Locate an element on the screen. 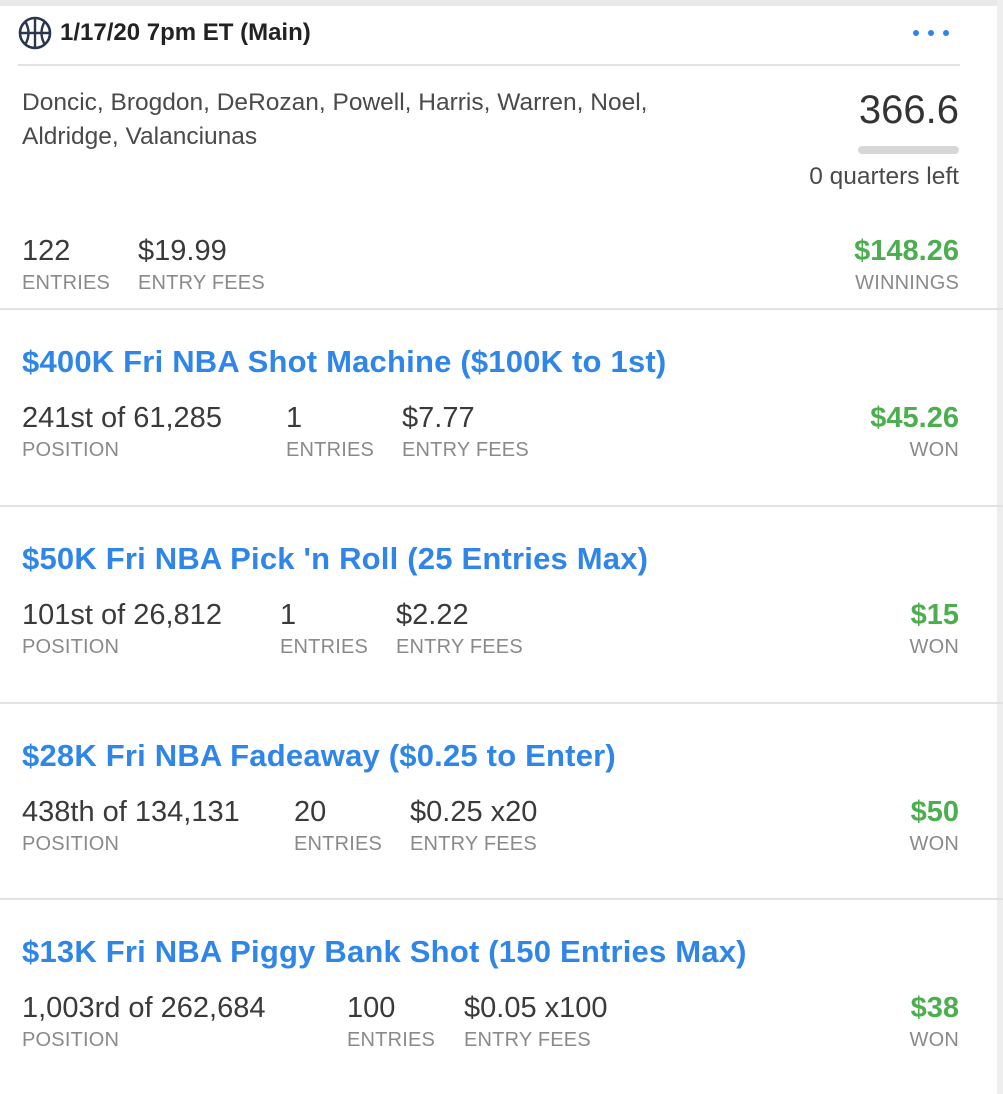 This screenshot has height=1094, width=1003. contest-entry-fees: $7.77 ENTRY FEES is located at coordinates (465, 432).